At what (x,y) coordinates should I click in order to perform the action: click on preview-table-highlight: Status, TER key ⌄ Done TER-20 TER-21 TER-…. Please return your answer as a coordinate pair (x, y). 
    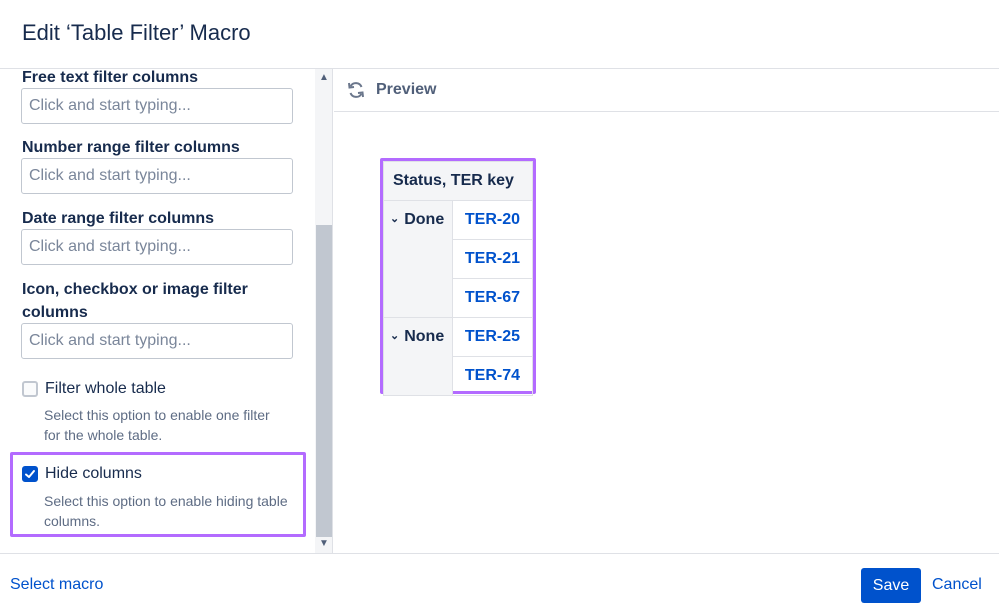
    Looking at the image, I should click on (458, 277).